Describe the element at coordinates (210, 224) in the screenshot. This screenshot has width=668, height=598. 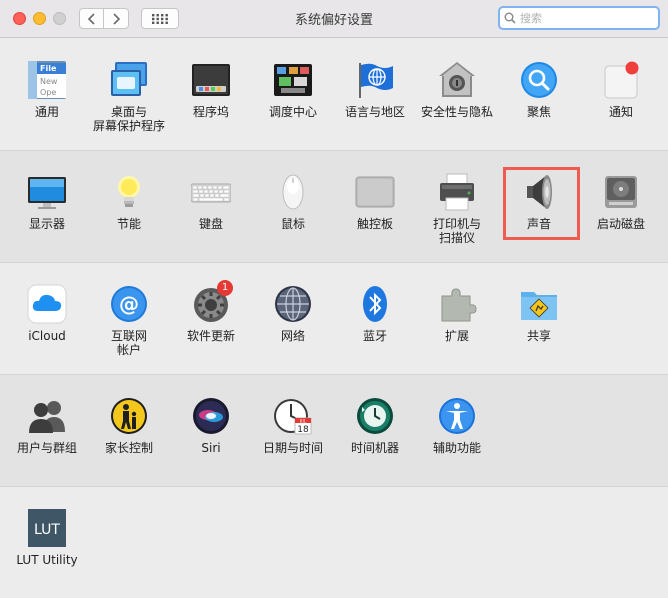
I see `pref-label: 键盘` at that location.